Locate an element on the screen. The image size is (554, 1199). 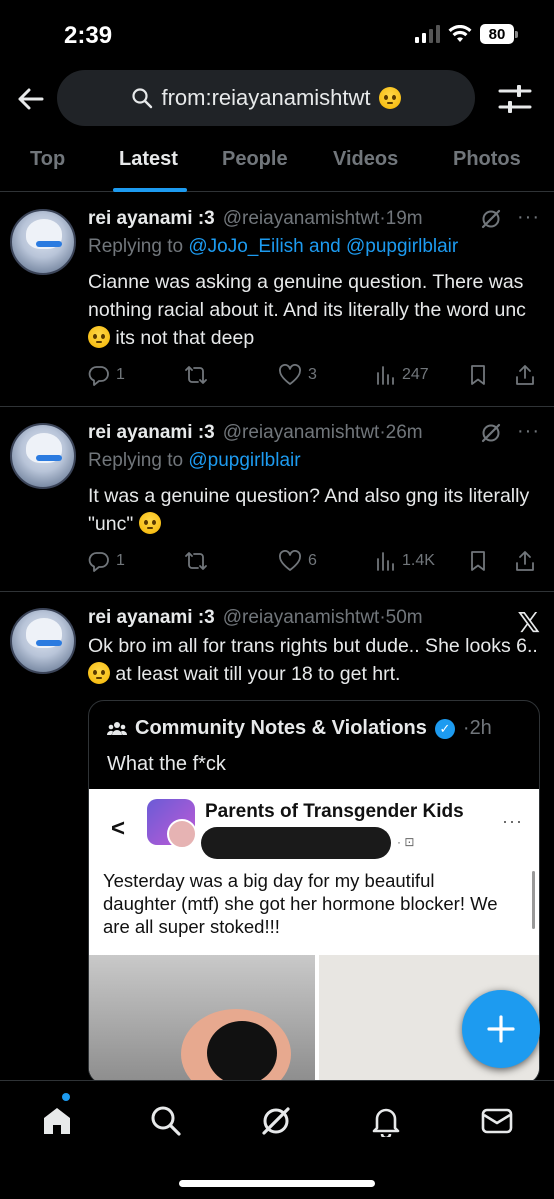
battery-level: 80 is located at coordinates (497, 34).